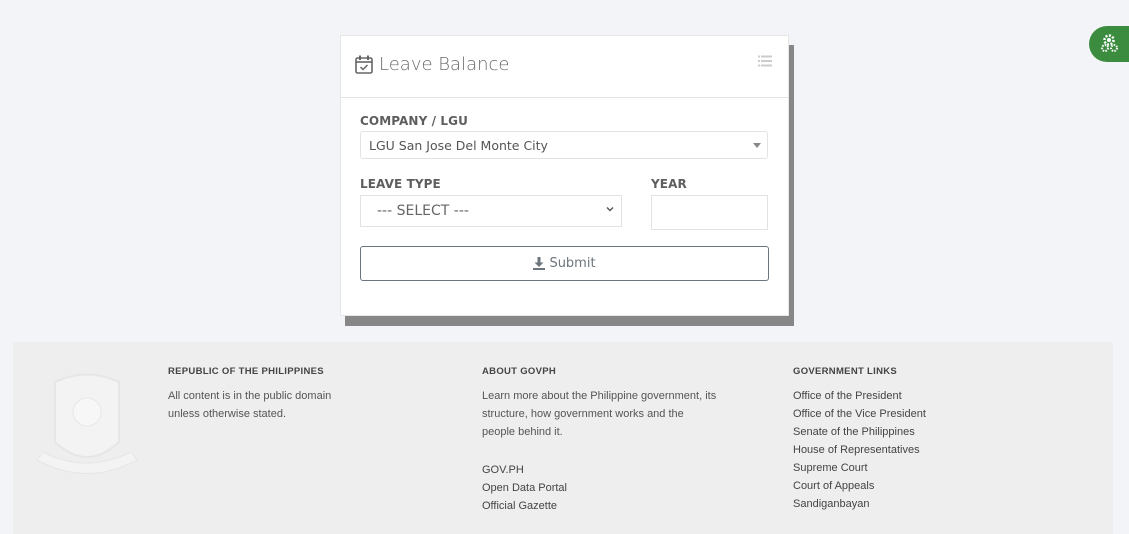 This screenshot has height=534, width=1129. What do you see at coordinates (423, 211) in the screenshot?
I see `leave-type-value: --- SELECT ---` at bounding box center [423, 211].